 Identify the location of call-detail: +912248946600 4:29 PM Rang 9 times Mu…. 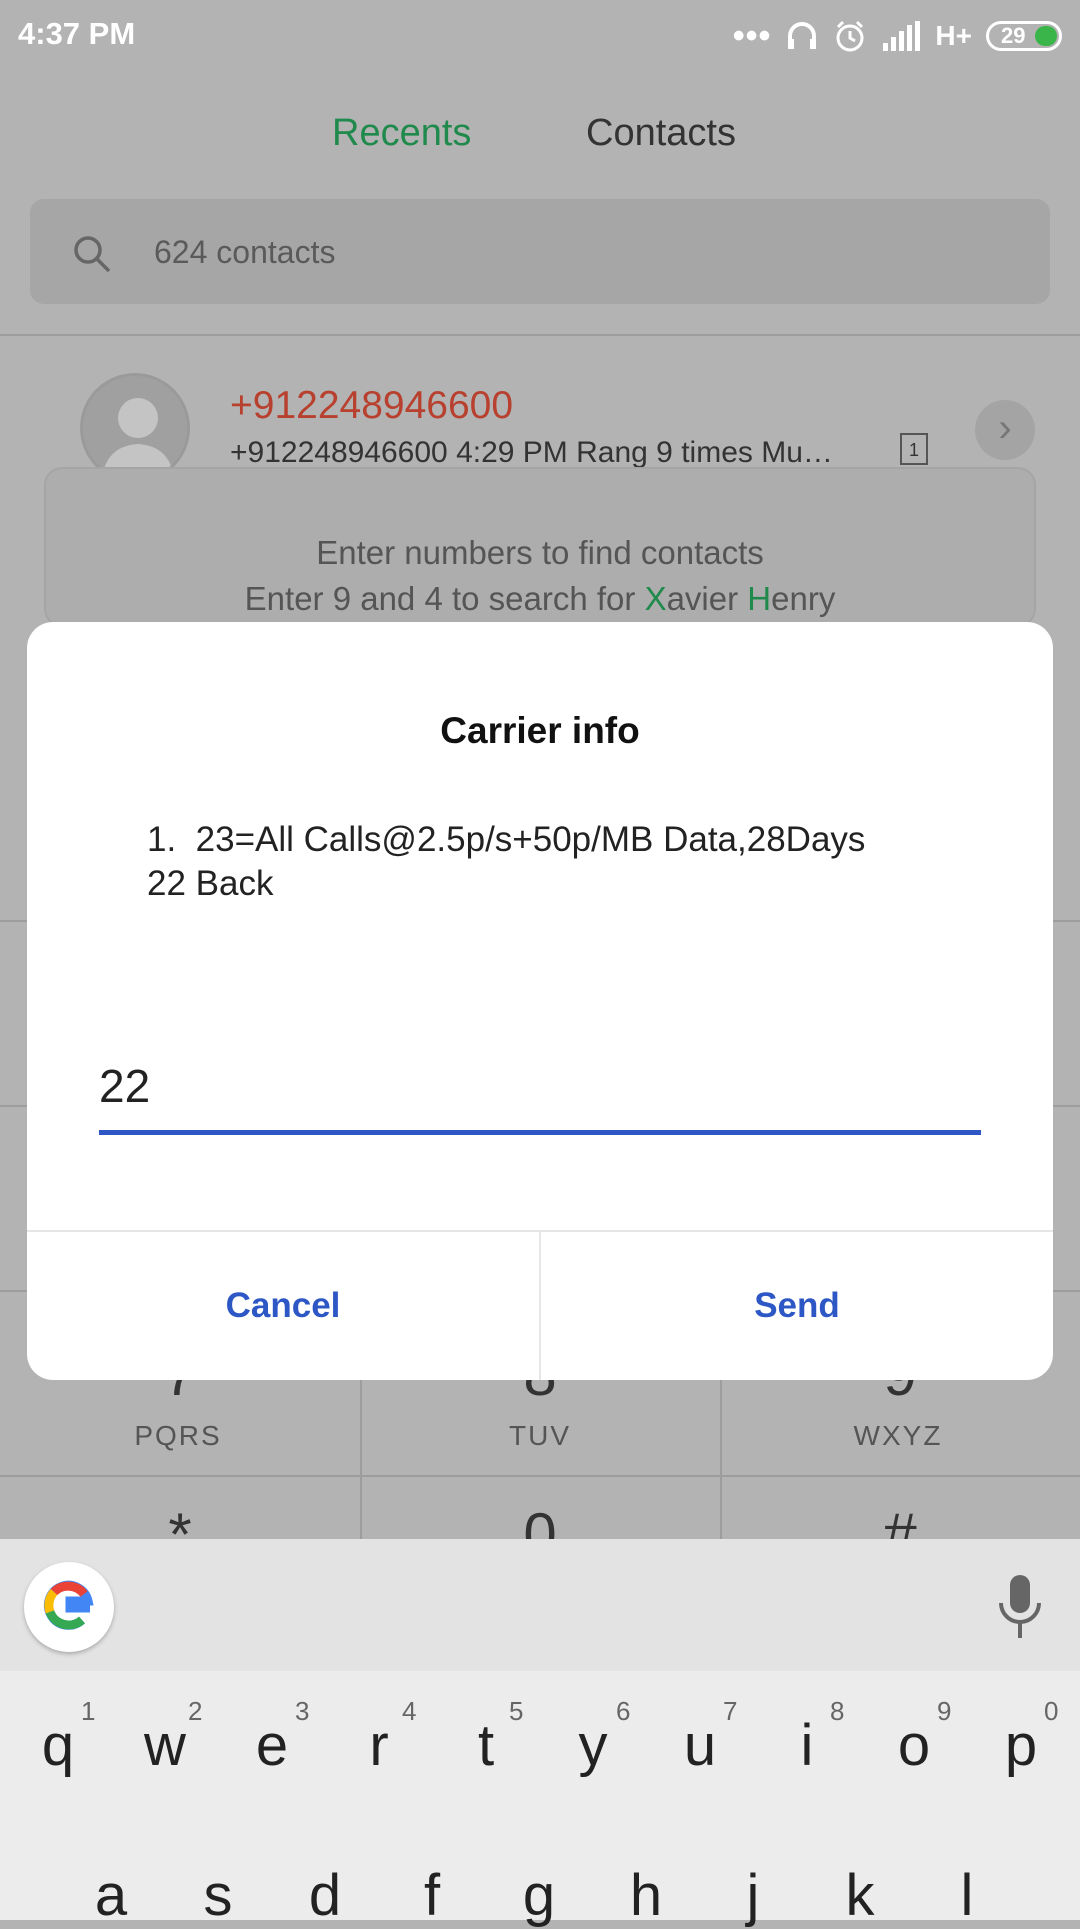
(531, 452).